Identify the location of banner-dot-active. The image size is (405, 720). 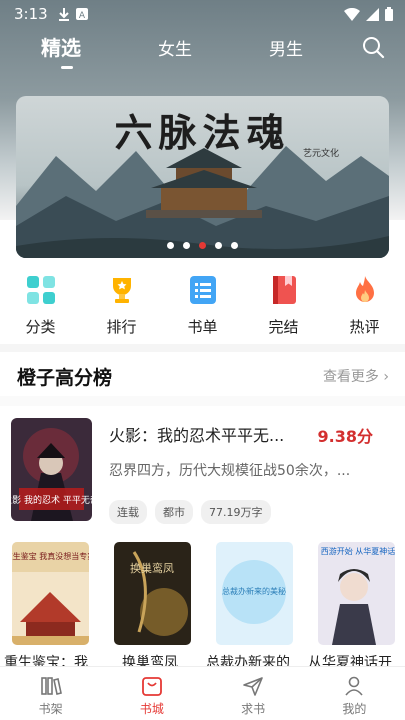
(202, 245).